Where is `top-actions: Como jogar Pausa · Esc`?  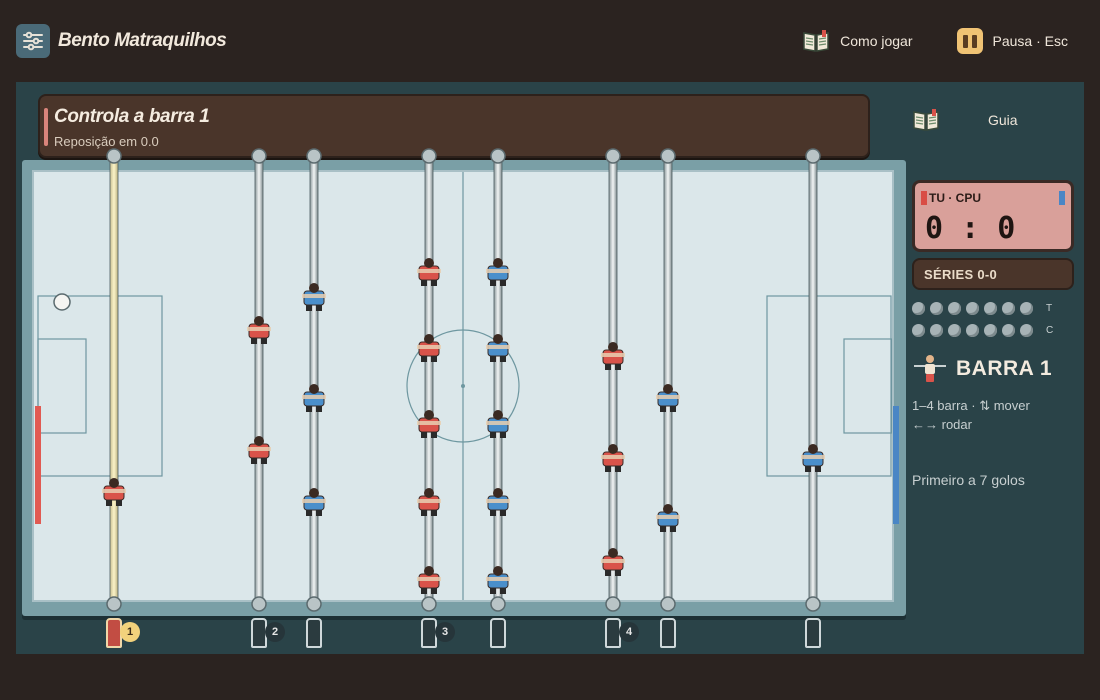
top-actions: Como jogar Pausa · Esc is located at coordinates (935, 41).